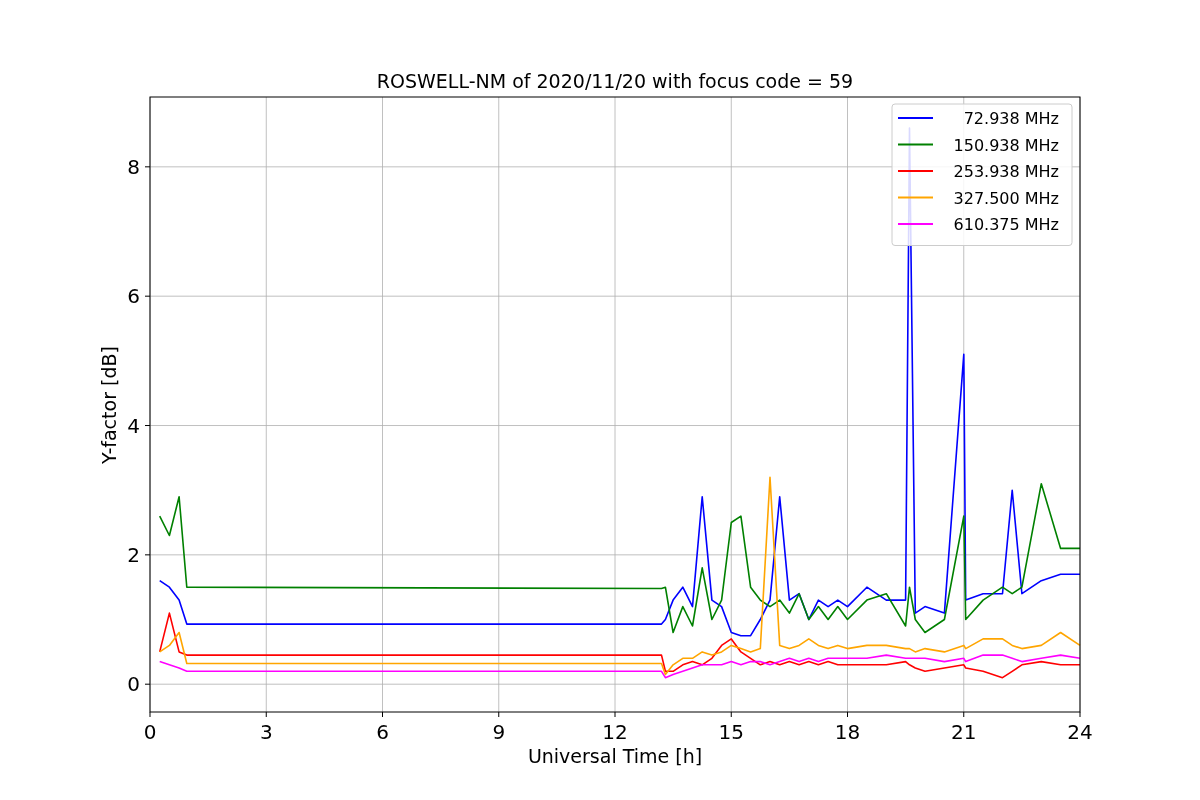  What do you see at coordinates (615, 81) in the screenshot?
I see `chart-title: ROSWELL-NM of 2020/11/20 with focus code = 59` at bounding box center [615, 81].